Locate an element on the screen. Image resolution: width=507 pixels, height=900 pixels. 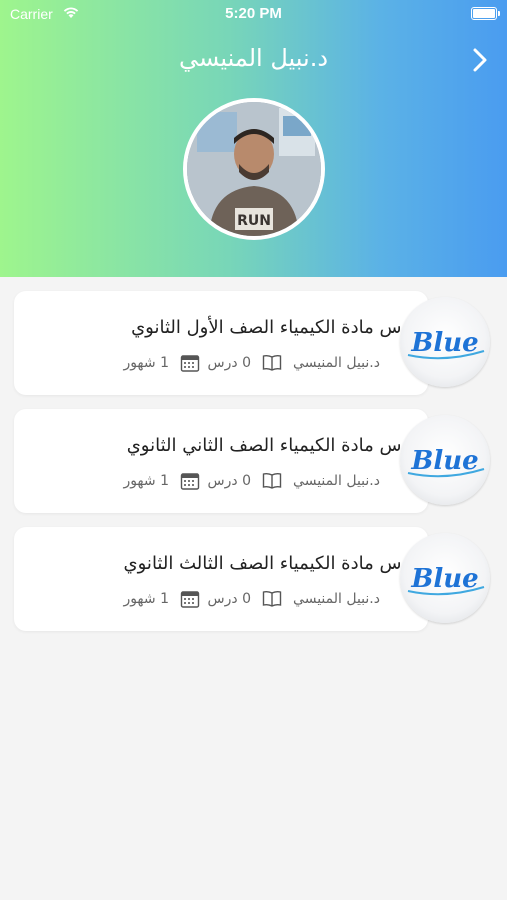
status-bar: Carrier 5:20 PM is located at coordinates (253, 14).